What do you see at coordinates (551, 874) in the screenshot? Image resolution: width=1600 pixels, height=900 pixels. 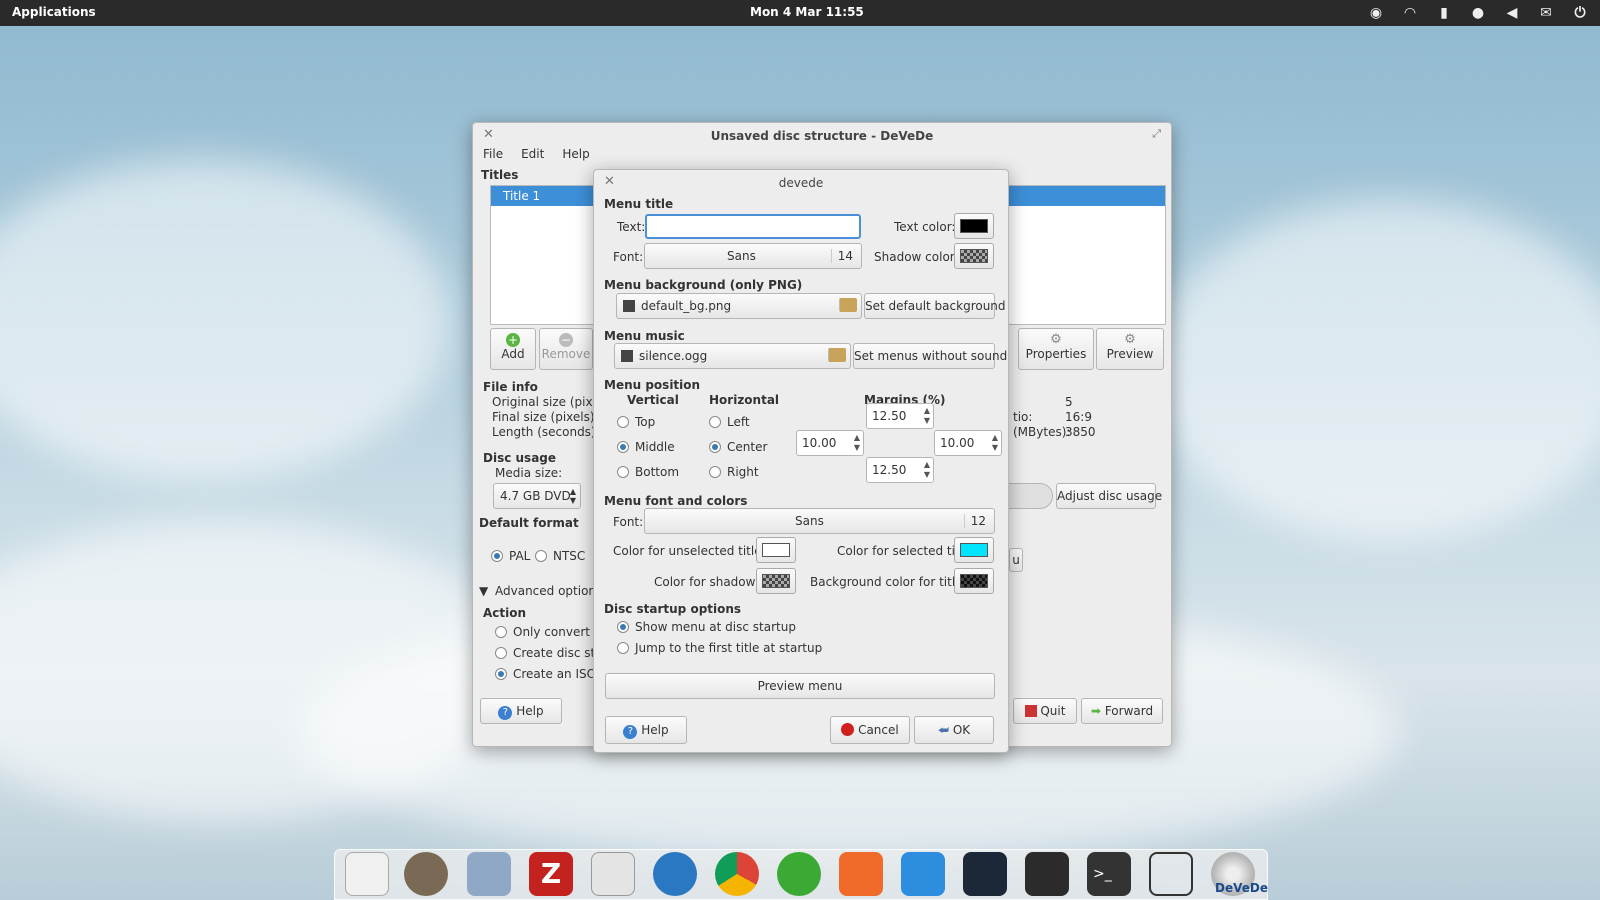 I see `filezilla-icon: Z` at bounding box center [551, 874].